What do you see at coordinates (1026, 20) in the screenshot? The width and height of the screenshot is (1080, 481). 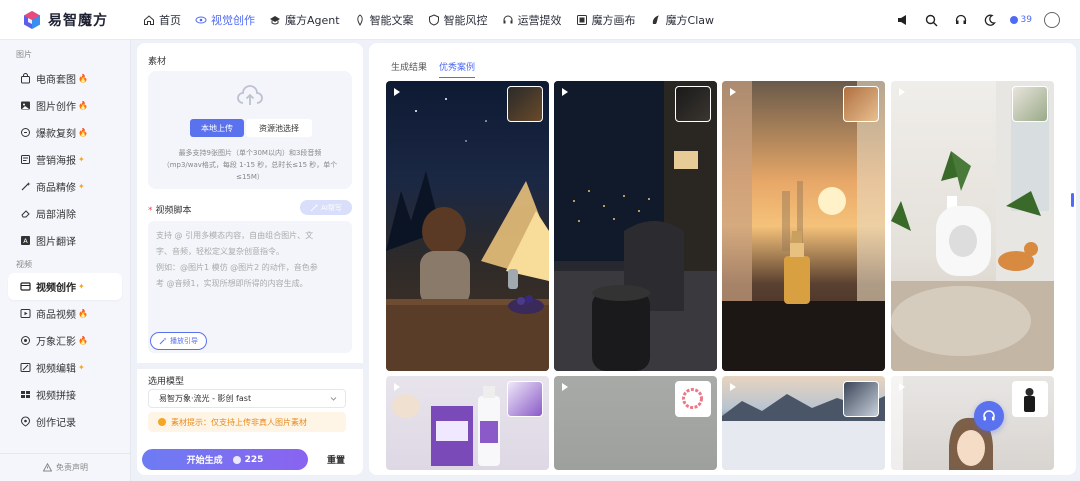 I see `credit-count: 39` at bounding box center [1026, 20].